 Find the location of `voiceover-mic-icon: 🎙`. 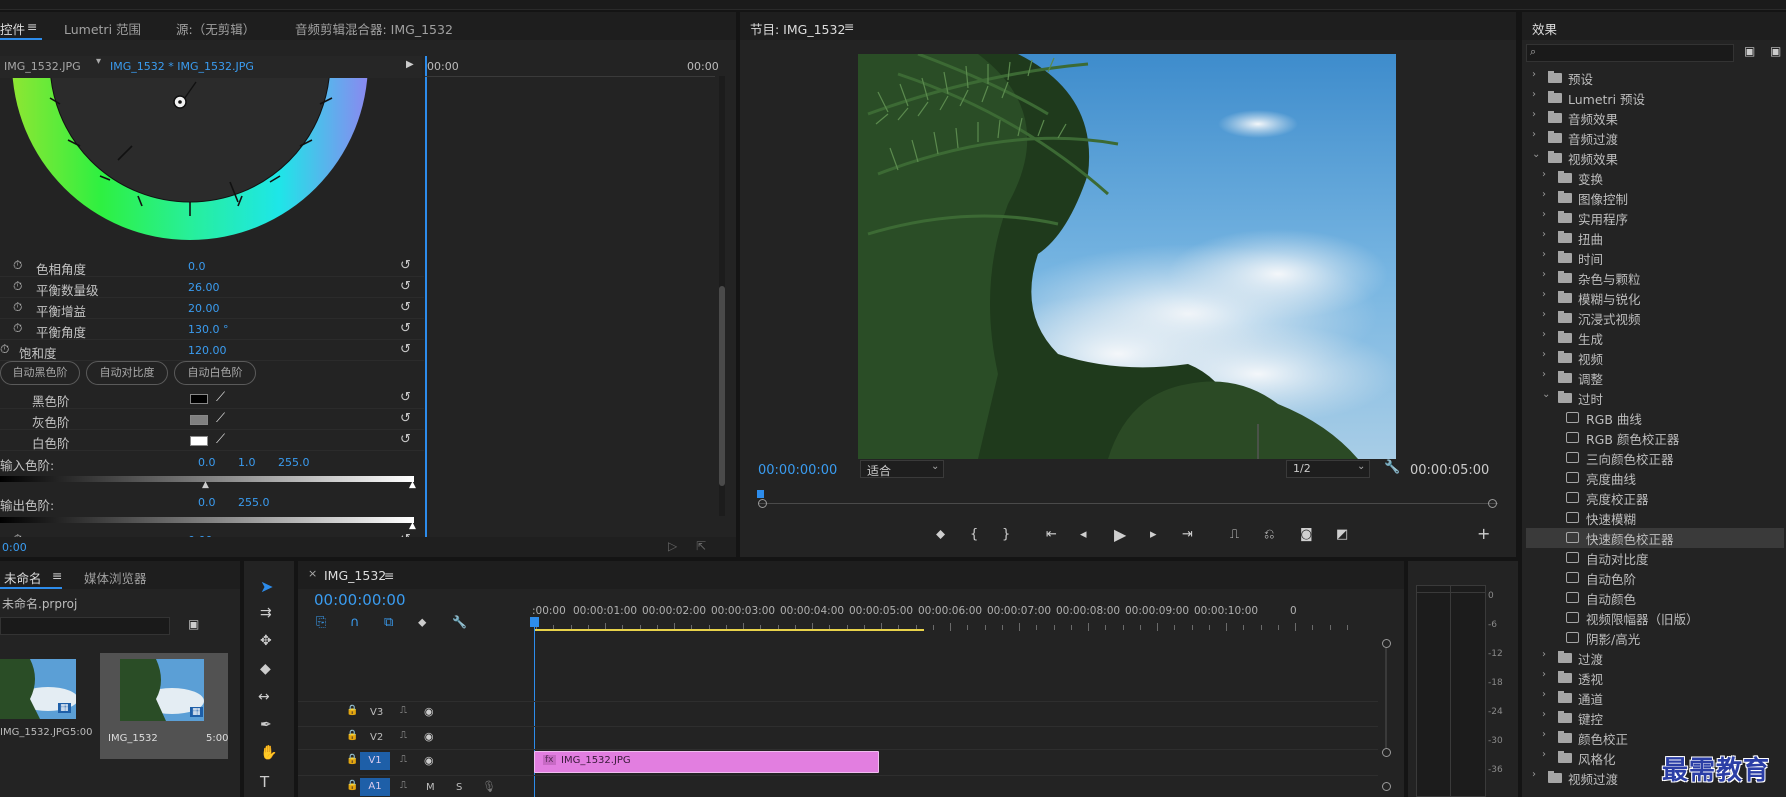

voiceover-mic-icon: 🎙 is located at coordinates (489, 786).